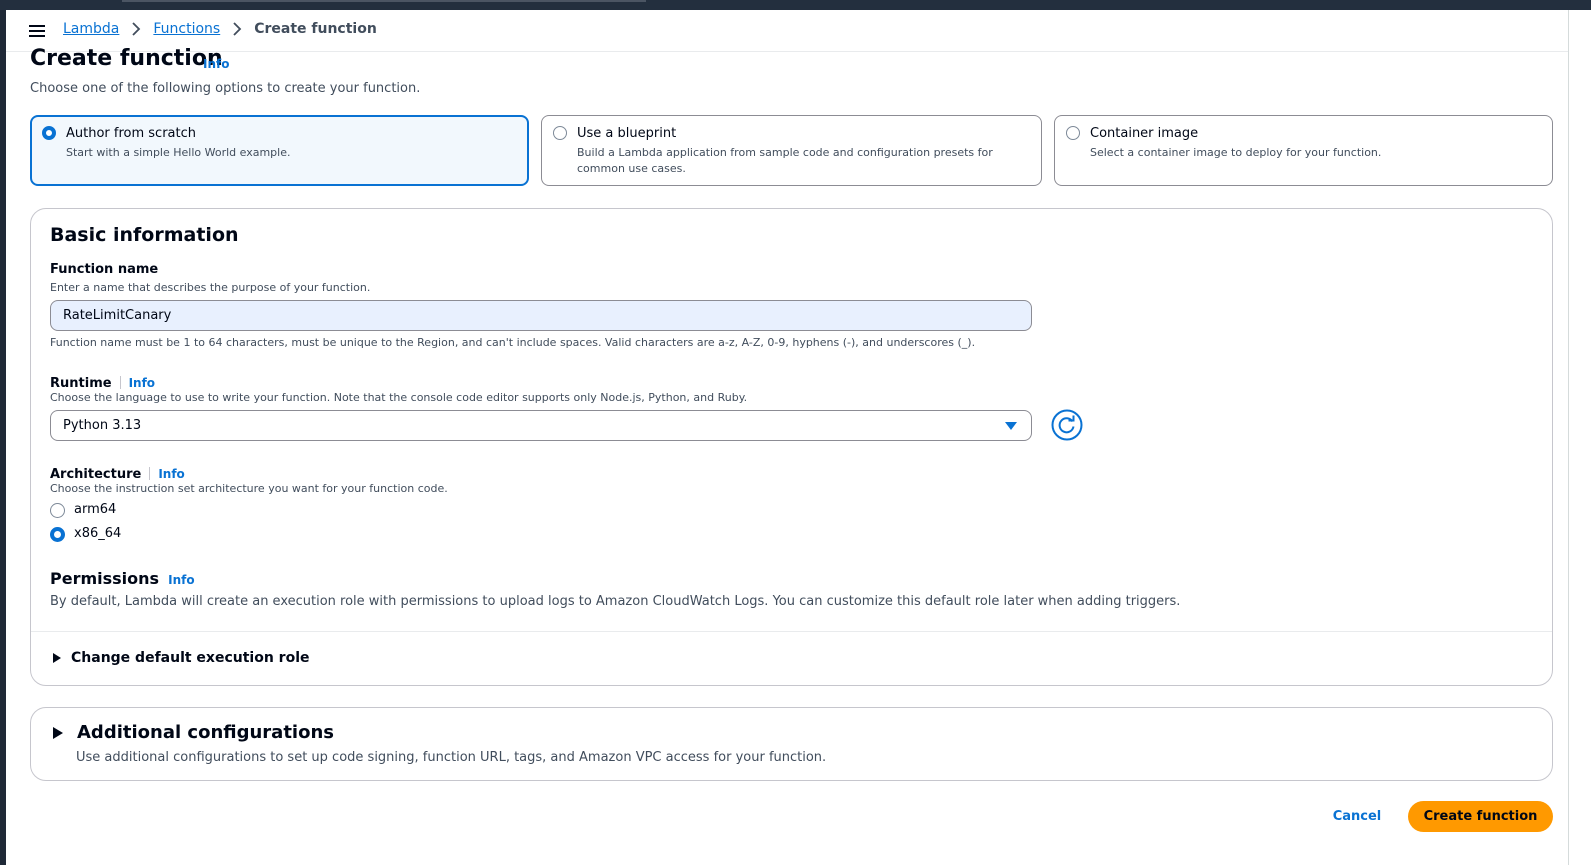 This screenshot has height=865, width=1591. What do you see at coordinates (126, 58) in the screenshot?
I see `page-title: Create function` at bounding box center [126, 58].